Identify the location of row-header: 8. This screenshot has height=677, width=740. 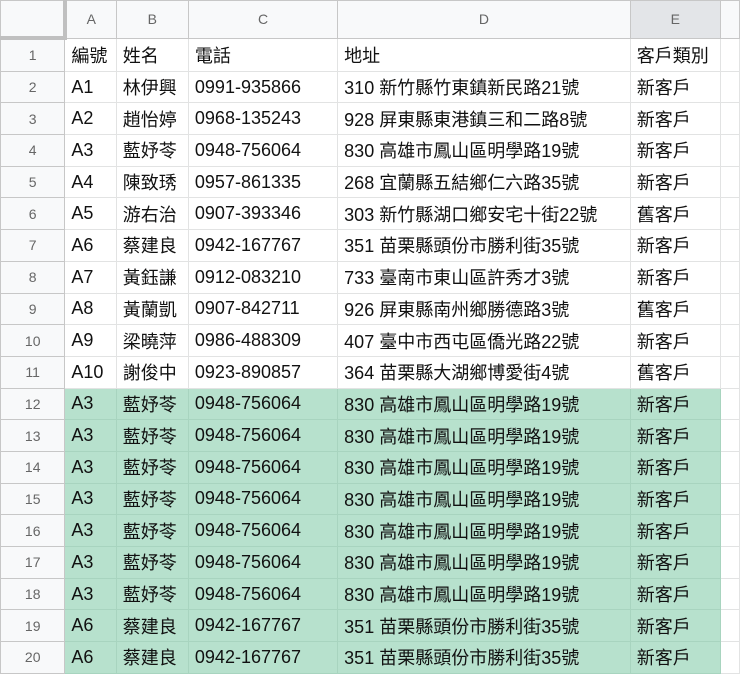
(33, 277).